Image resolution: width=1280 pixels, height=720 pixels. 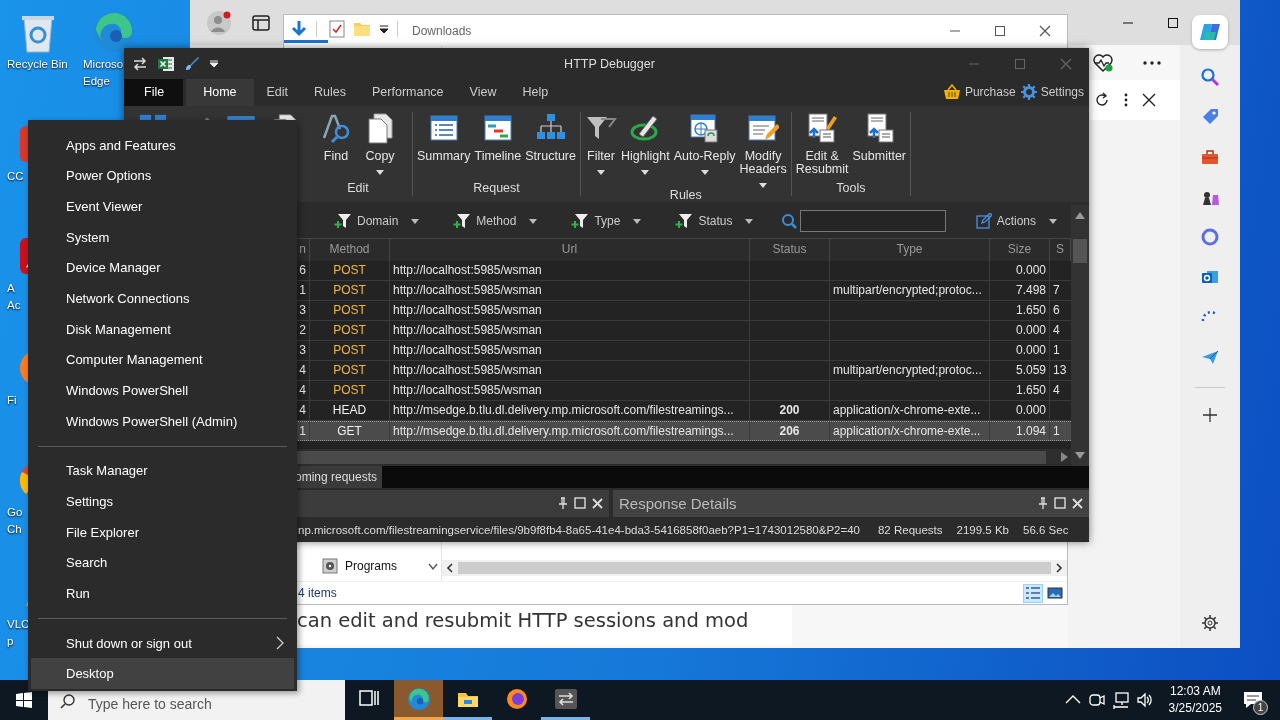 What do you see at coordinates (579, 530) in the screenshot?
I see `status-text: np.microsoft.com/filestreamingservice/files/9b9f8fb4-8a65-41e4-bda3-5416858f0aeb?P1=1743012580&P2=40` at bounding box center [579, 530].